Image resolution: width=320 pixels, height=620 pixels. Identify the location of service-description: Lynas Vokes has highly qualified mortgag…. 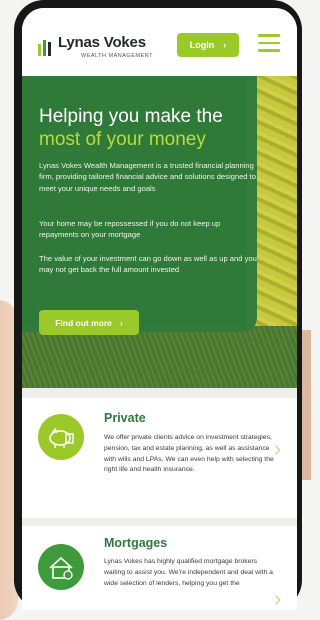
(188, 572).